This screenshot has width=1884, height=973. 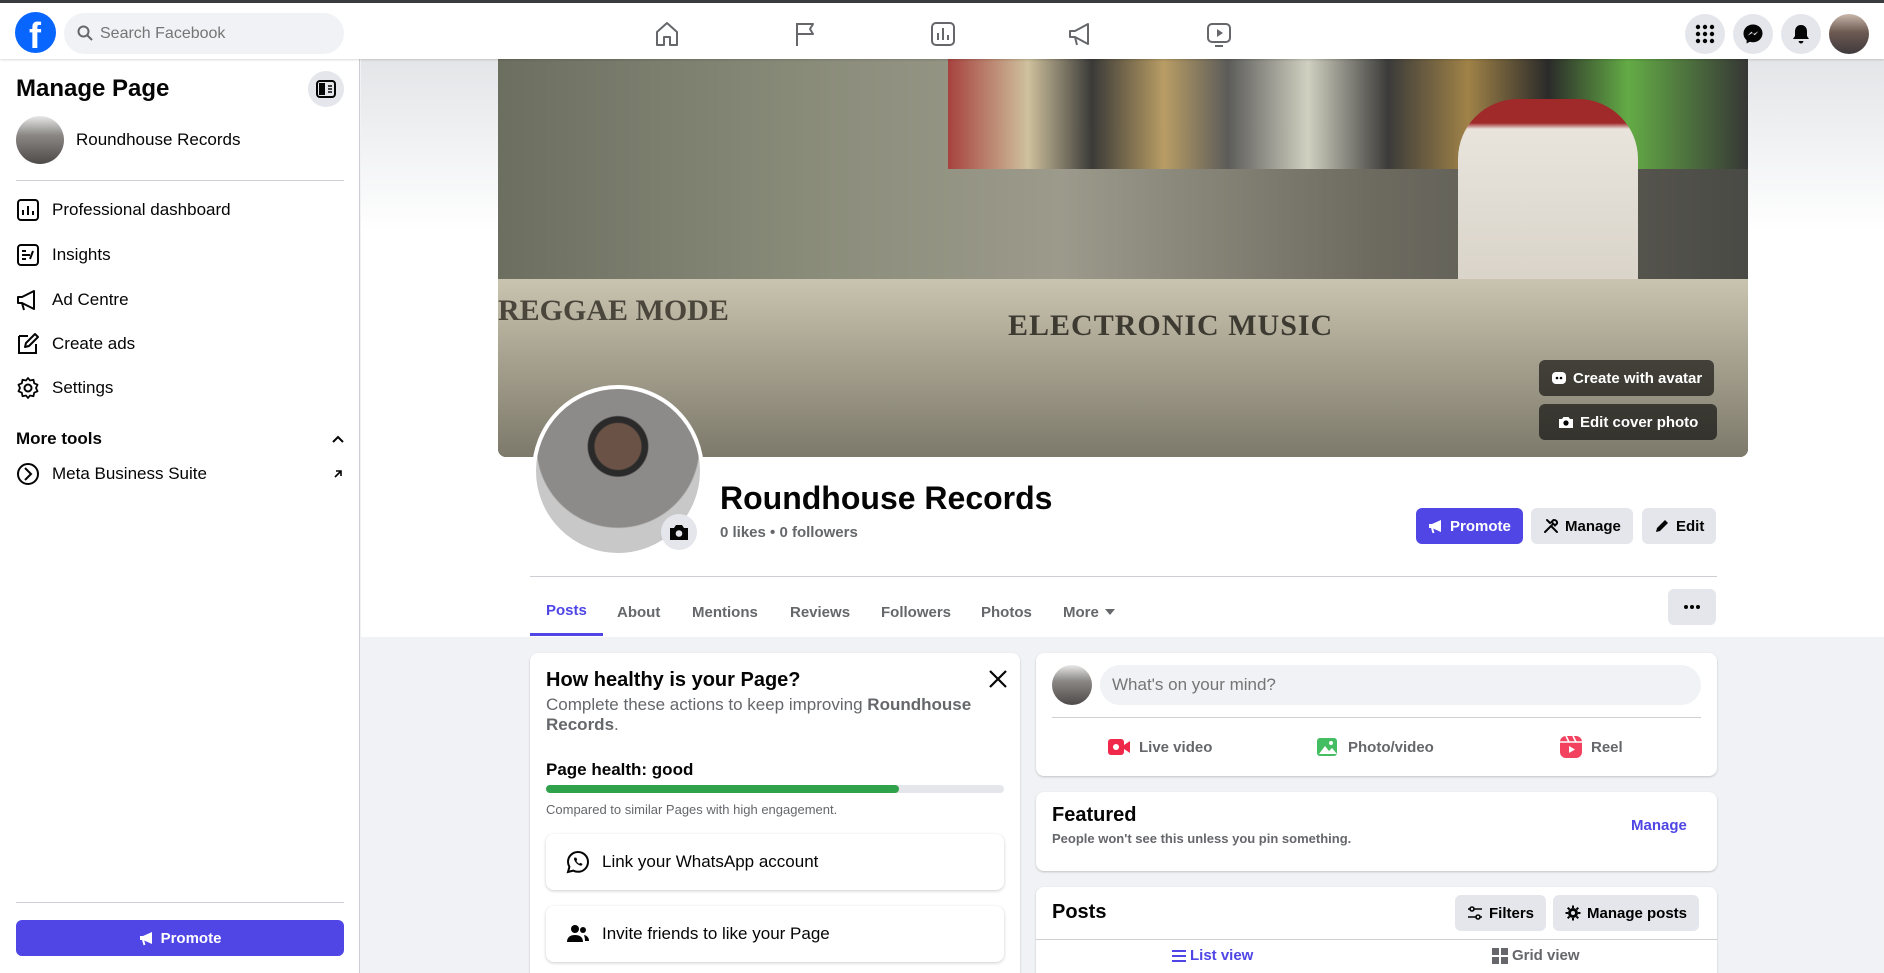 I want to click on sidebar-page-selector: Roundhouse Records, so click(x=128, y=140).